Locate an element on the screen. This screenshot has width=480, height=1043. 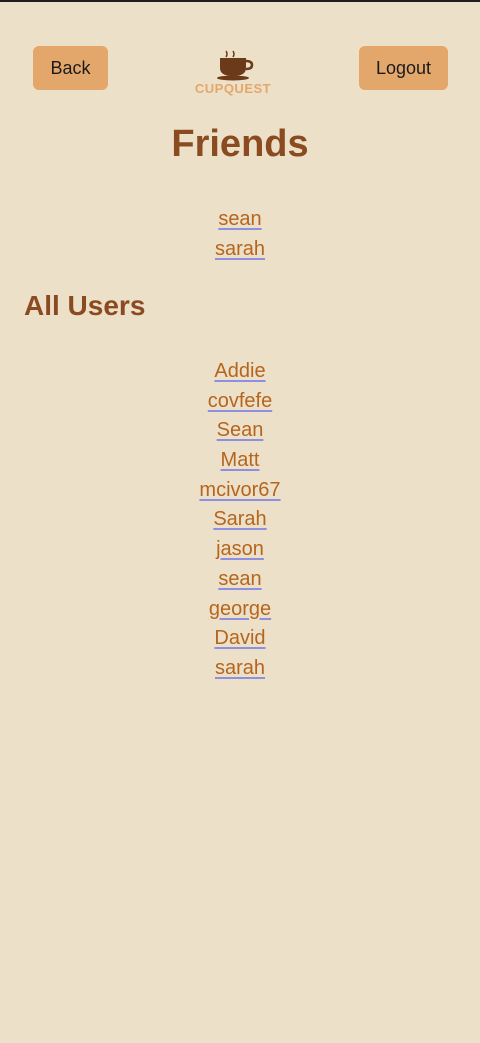
user-link: sean is located at coordinates (239, 579).